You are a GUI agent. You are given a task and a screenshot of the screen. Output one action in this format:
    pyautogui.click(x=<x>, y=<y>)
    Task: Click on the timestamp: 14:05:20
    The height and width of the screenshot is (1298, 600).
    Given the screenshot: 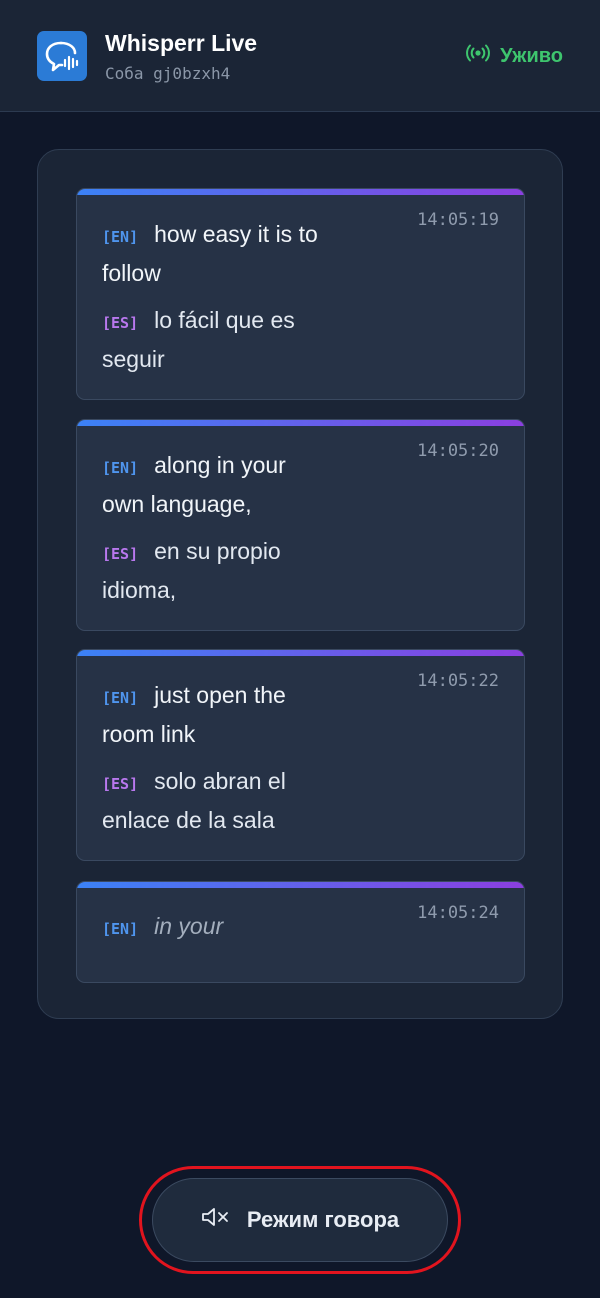 What is the action you would take?
    pyautogui.click(x=458, y=451)
    